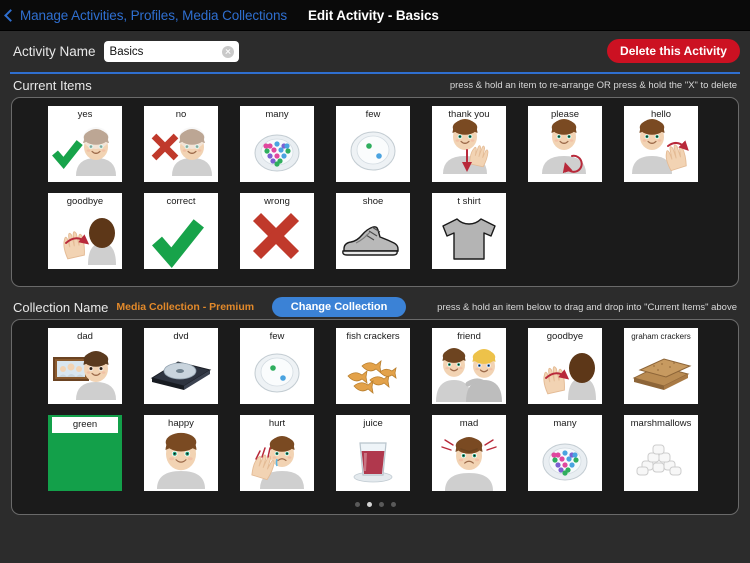 The width and height of the screenshot is (750, 563). I want to click on item-card: hello, so click(661, 143).